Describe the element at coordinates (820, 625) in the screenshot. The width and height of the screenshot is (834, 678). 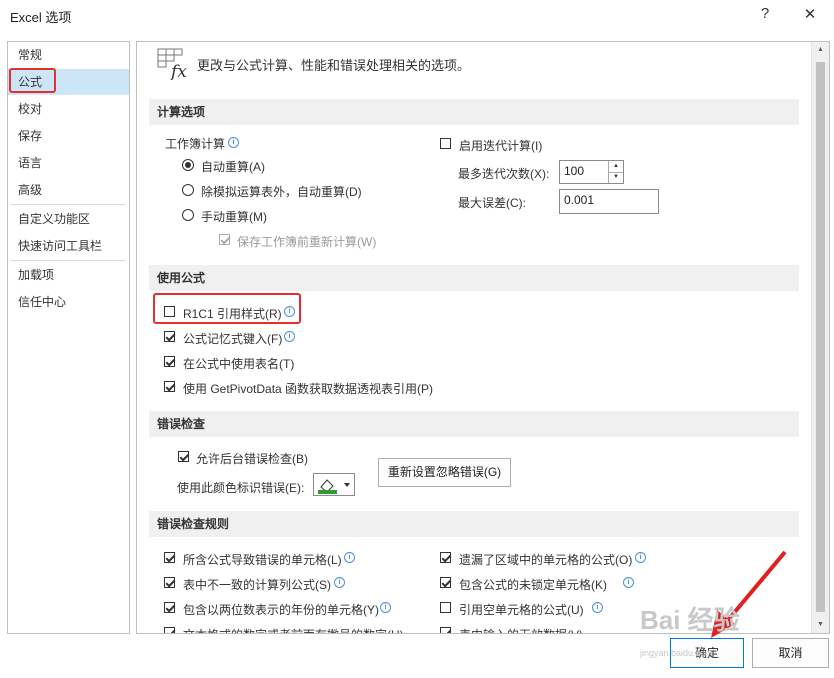
I see `scroll-down-icon: ▼` at that location.